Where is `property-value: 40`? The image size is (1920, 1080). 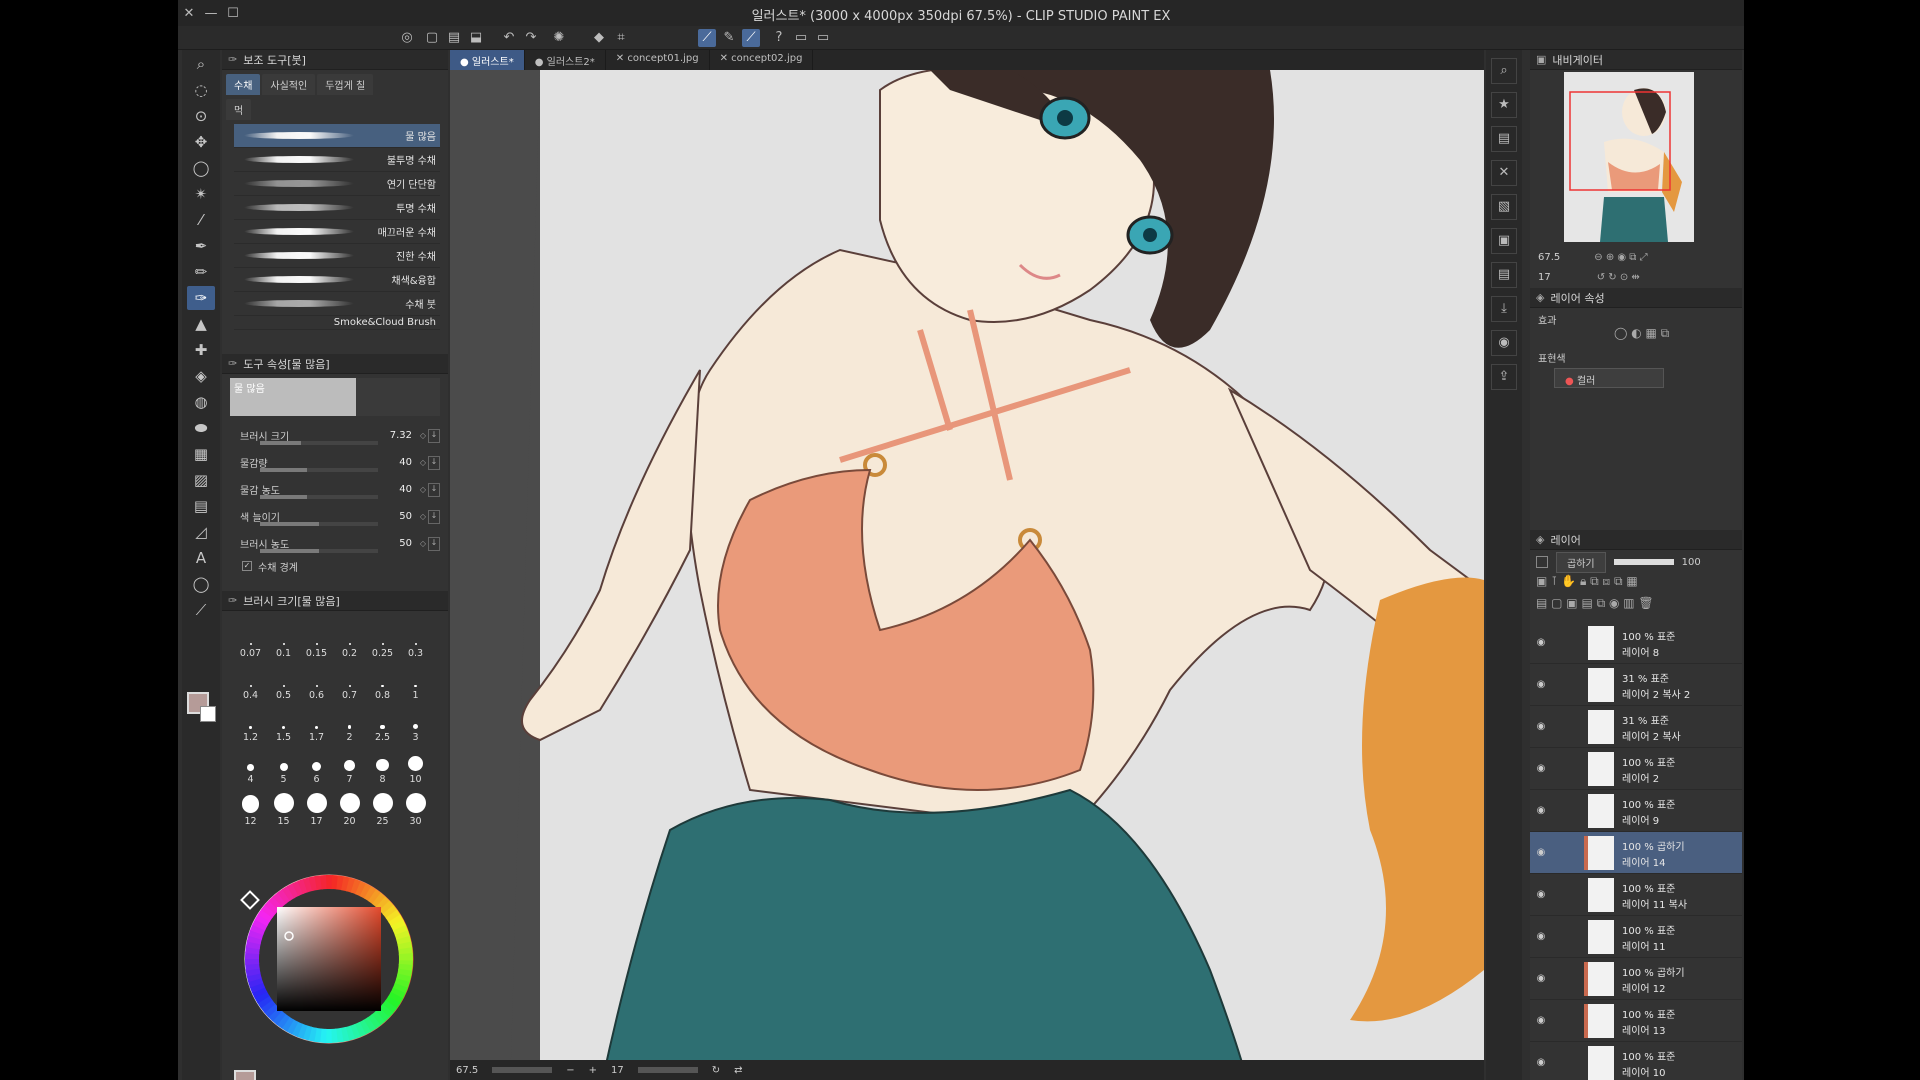
property-value: 40 is located at coordinates (405, 462).